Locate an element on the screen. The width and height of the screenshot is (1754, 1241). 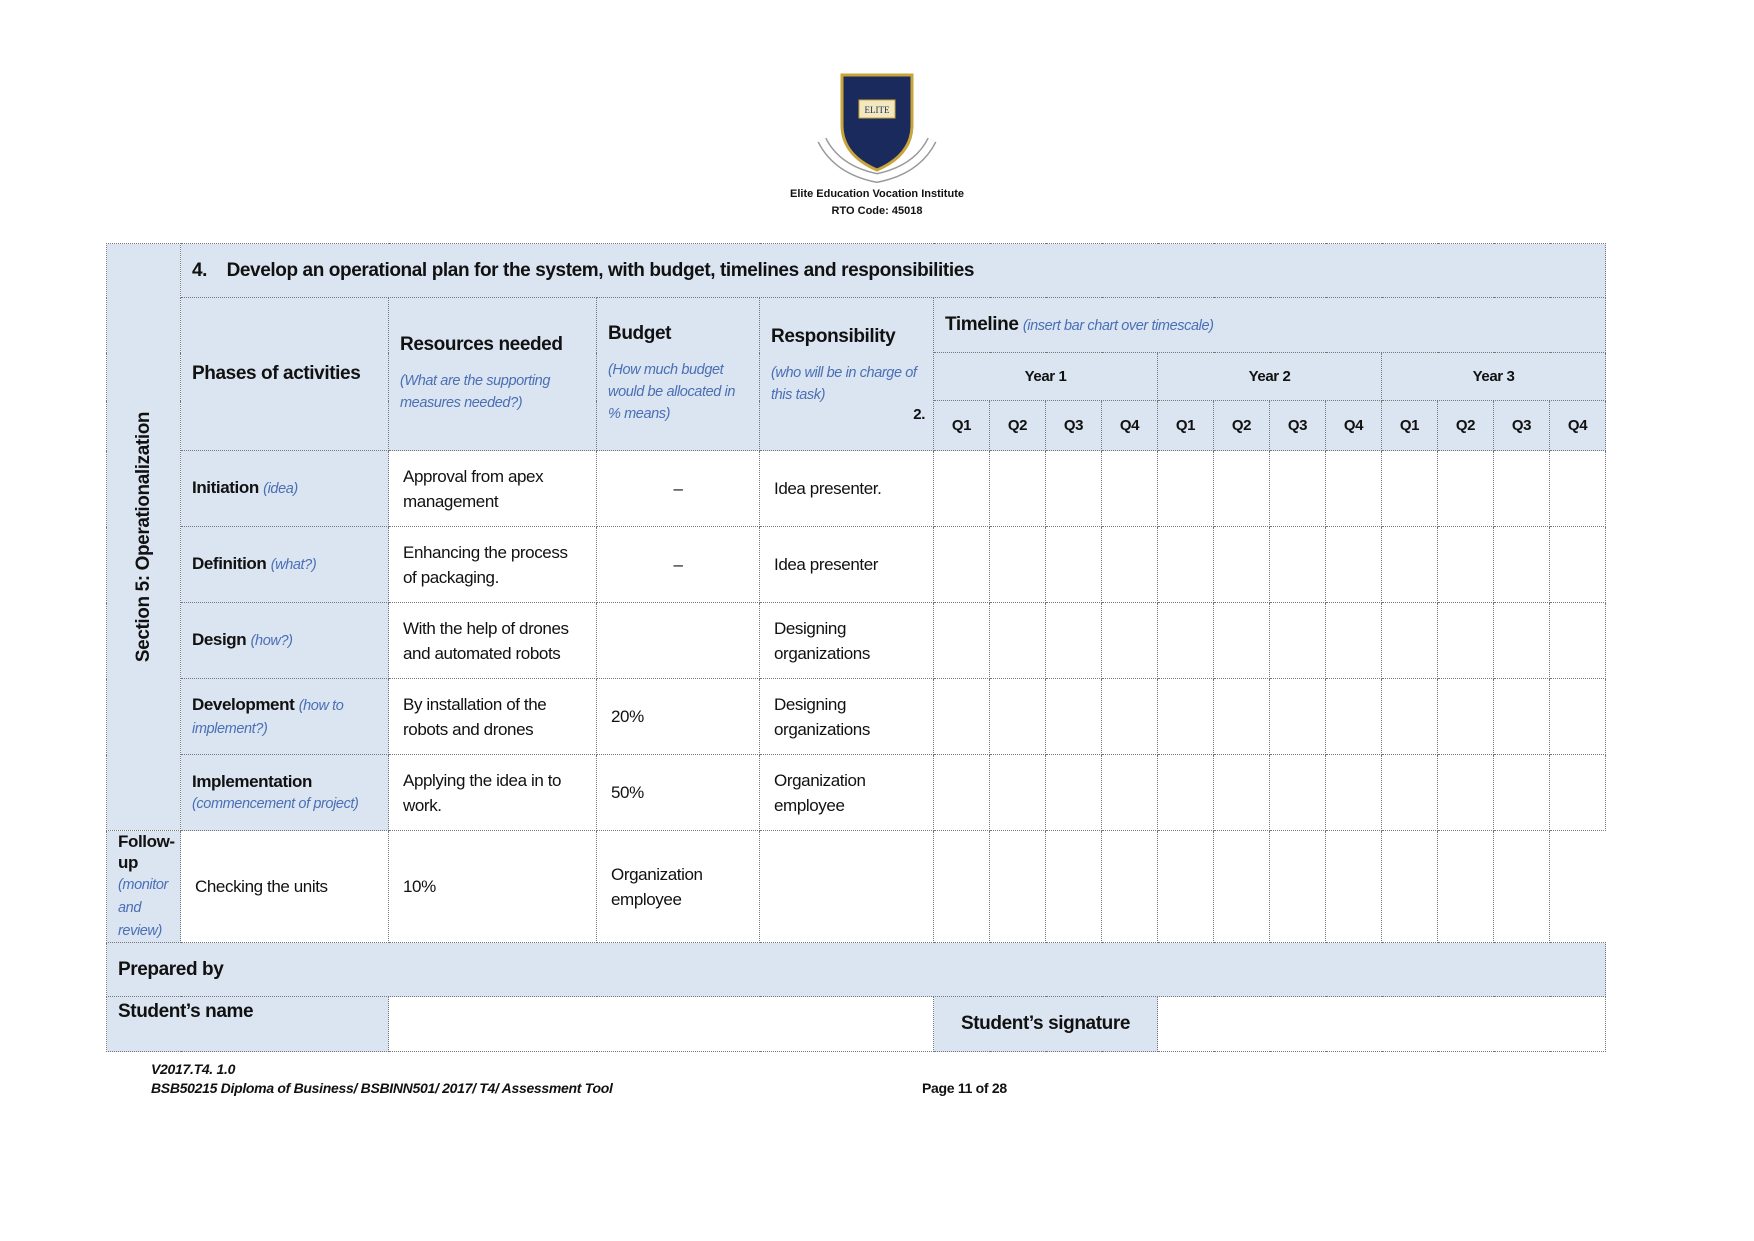
footer-version: V2017.T4. 1.0 is located at coordinates (193, 1069).